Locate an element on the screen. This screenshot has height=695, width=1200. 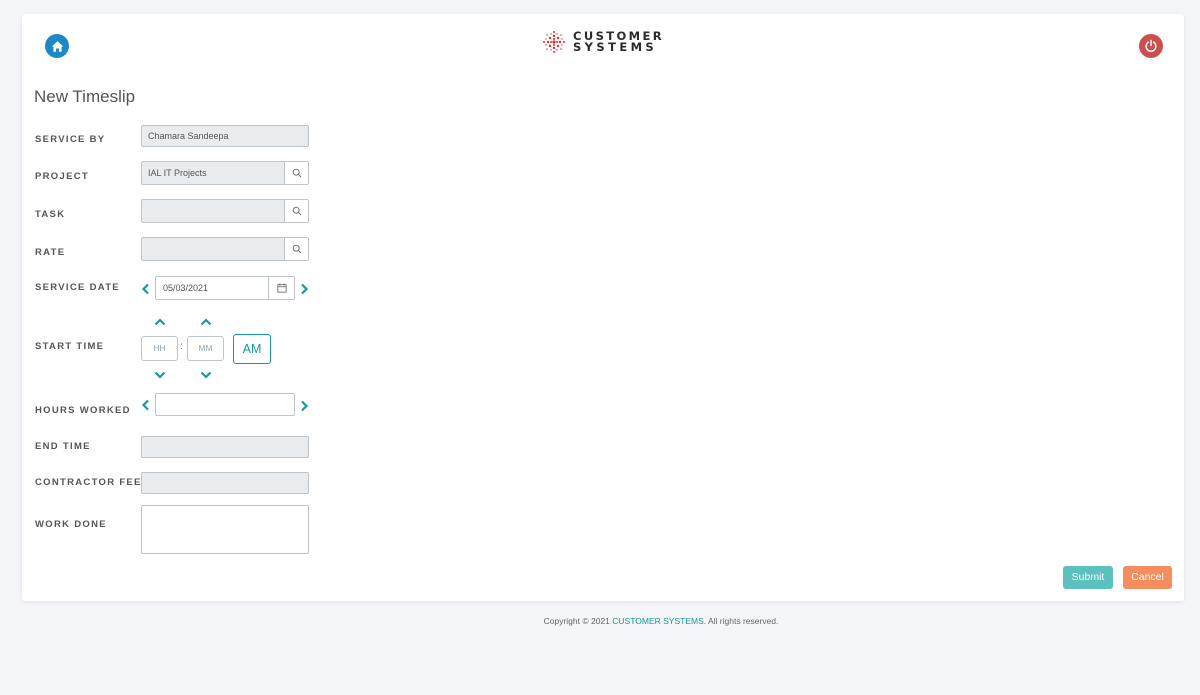
minute-input: MM is located at coordinates (205, 348).